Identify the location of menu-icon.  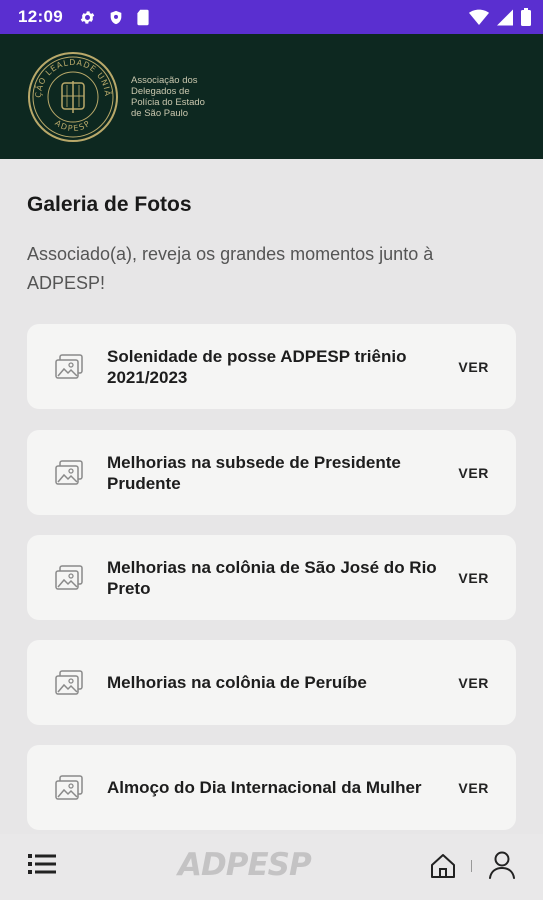
(42, 866).